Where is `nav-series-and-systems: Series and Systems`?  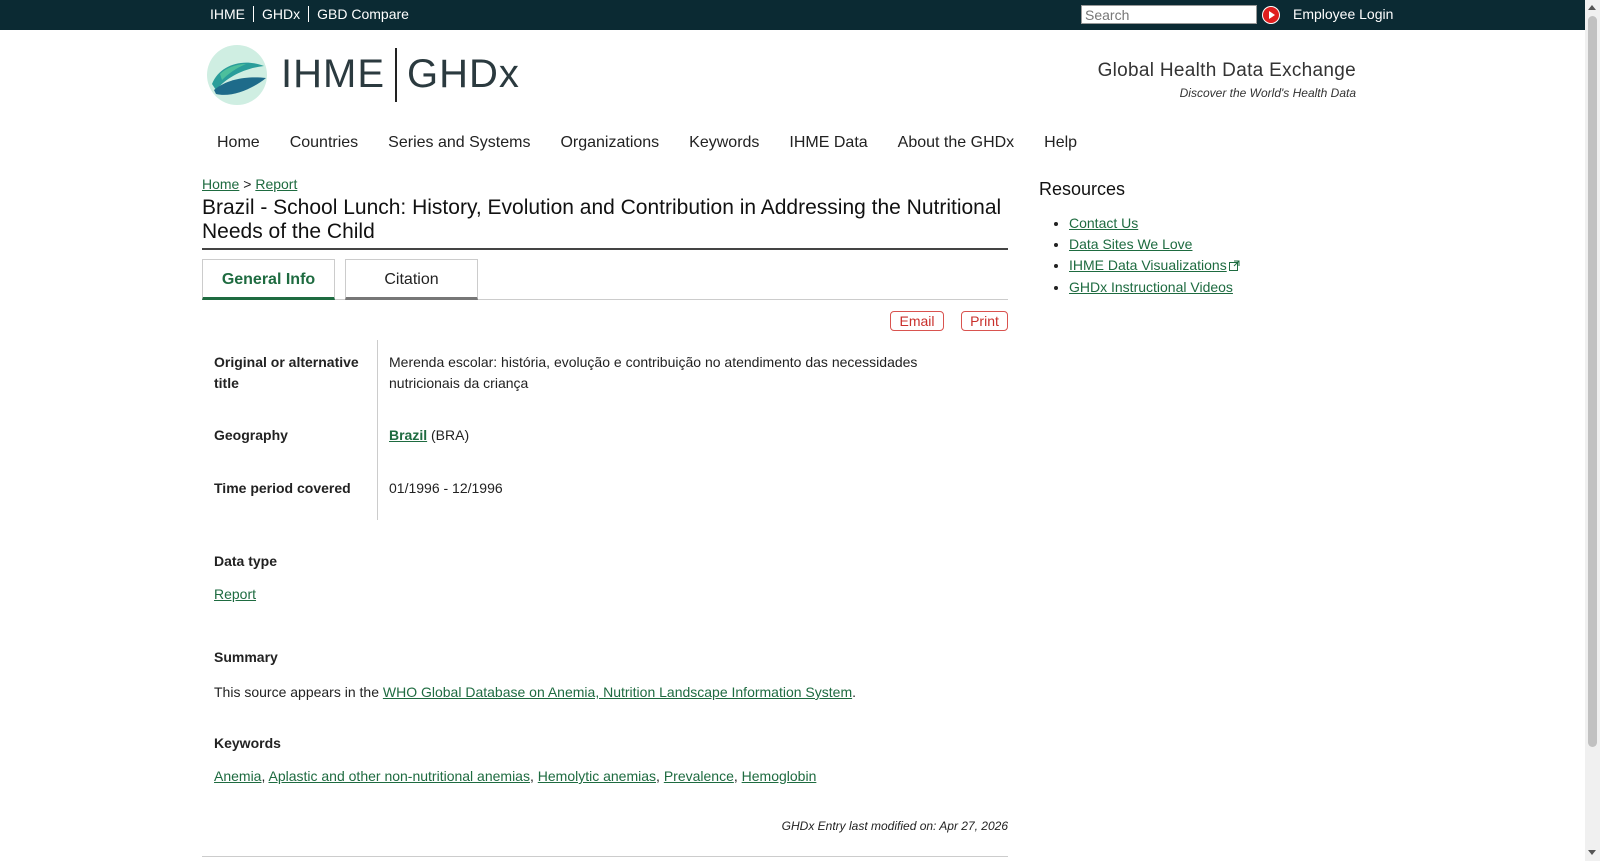 nav-series-and-systems: Series and Systems is located at coordinates (459, 143).